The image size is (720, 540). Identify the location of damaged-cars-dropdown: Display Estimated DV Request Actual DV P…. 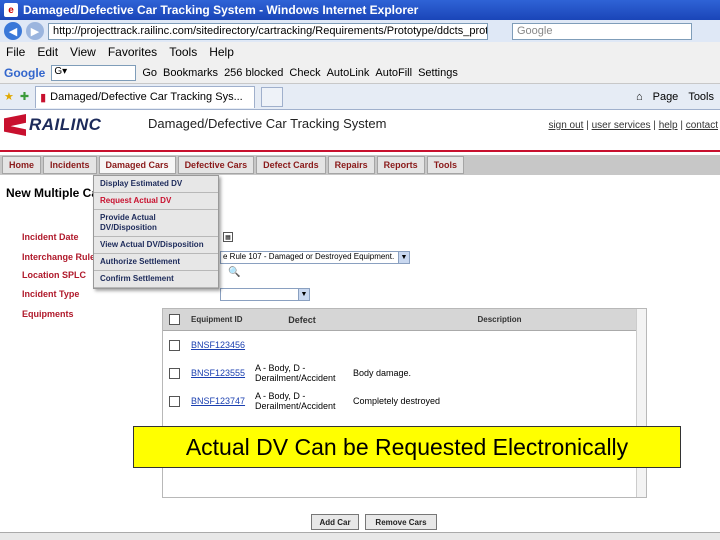
(156, 232).